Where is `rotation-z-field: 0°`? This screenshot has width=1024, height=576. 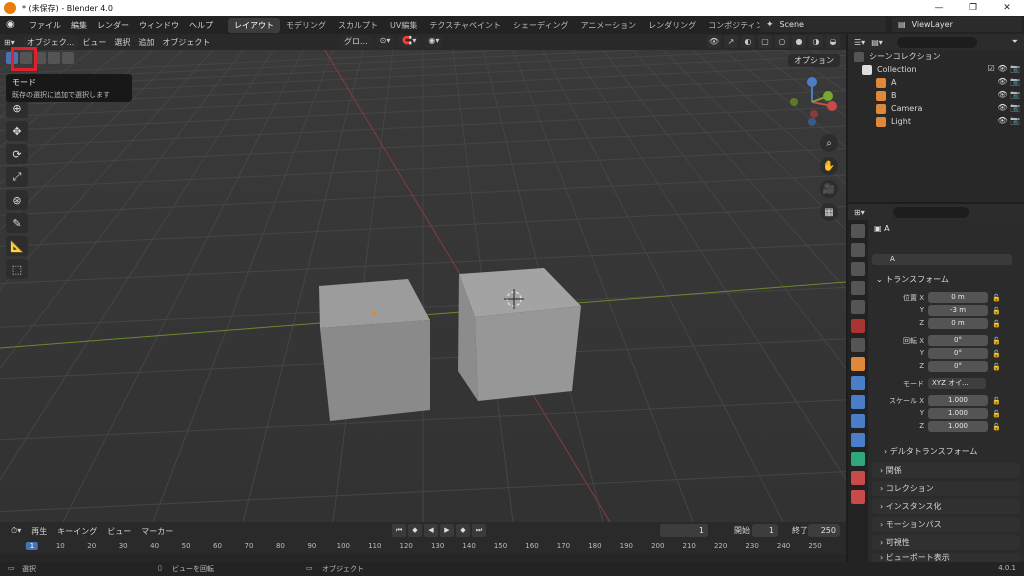 rotation-z-field: 0° is located at coordinates (958, 366).